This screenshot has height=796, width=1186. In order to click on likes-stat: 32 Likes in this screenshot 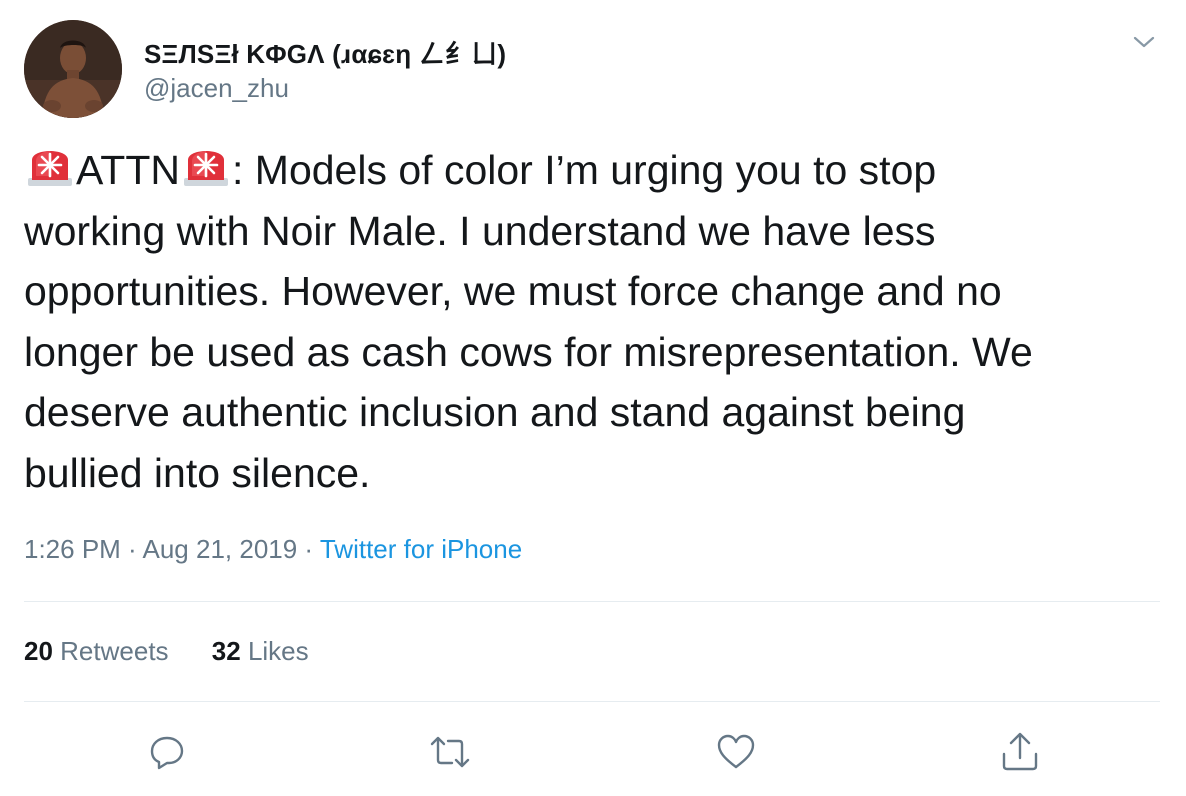, I will do `click(260, 651)`.